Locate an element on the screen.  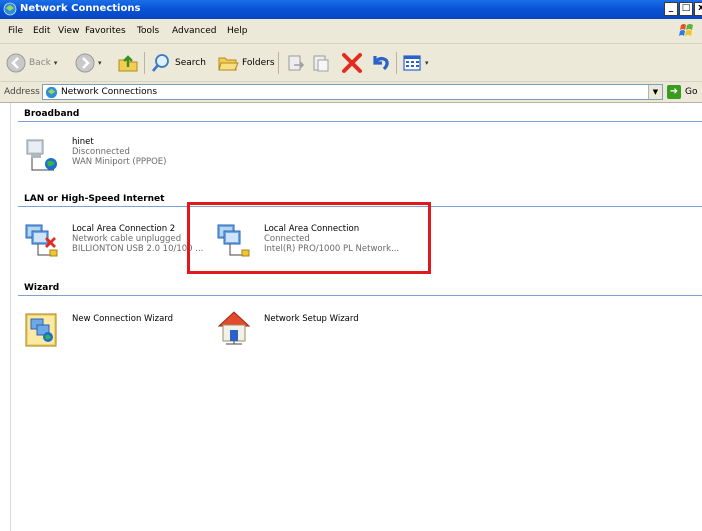
go-button: ➜ Go is located at coordinates (682, 92).